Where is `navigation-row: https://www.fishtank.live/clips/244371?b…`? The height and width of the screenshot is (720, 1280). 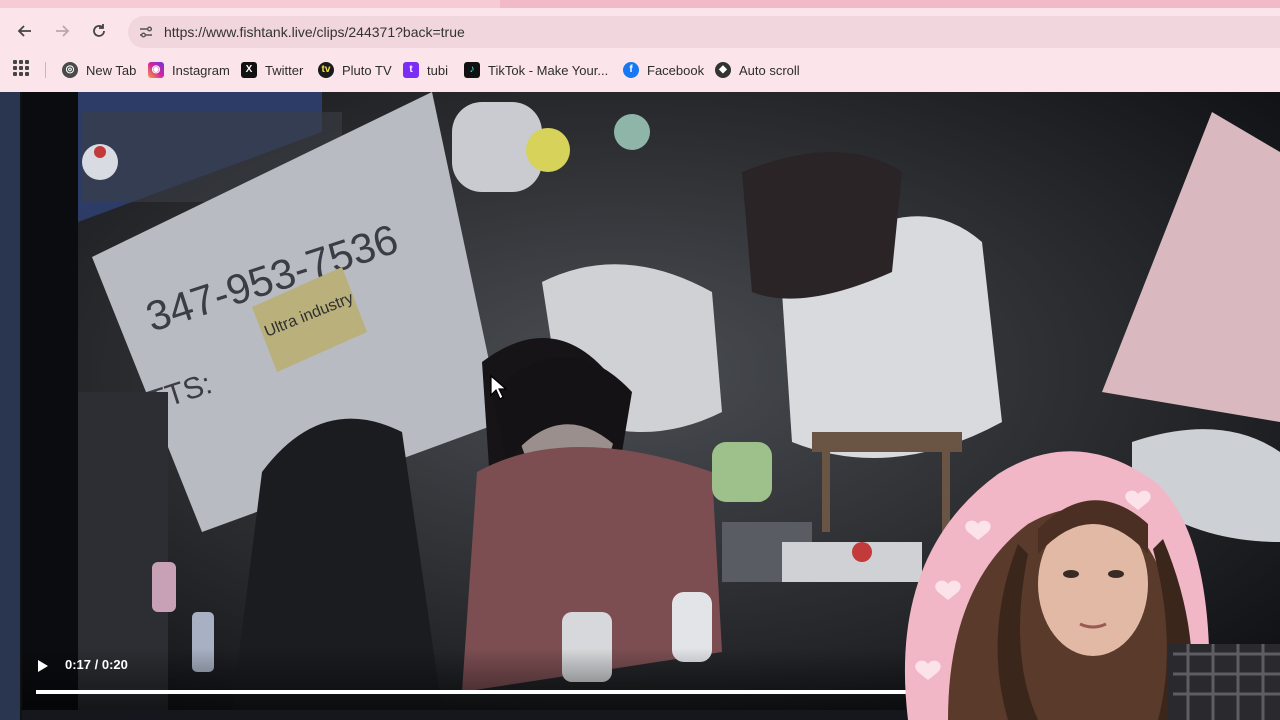
navigation-row: https://www.fishtank.live/clips/244371?b… is located at coordinates (640, 31).